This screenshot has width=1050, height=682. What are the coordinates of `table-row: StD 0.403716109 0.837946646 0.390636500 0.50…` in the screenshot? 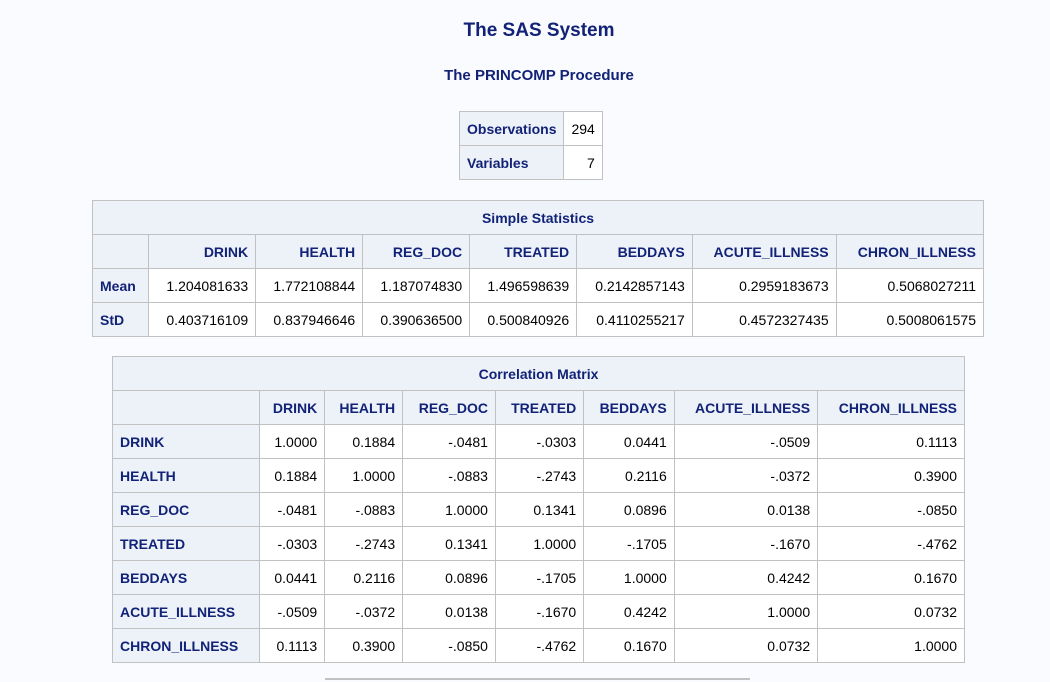 It's located at (538, 319).